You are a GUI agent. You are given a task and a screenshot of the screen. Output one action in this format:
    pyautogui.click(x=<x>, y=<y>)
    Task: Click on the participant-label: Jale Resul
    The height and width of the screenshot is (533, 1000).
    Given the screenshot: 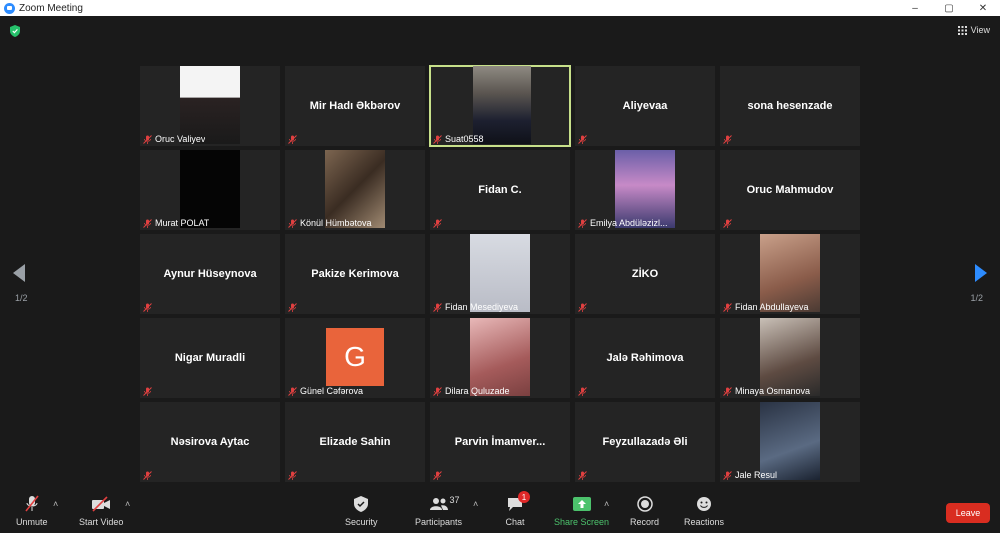 What is the action you would take?
    pyautogui.click(x=750, y=475)
    